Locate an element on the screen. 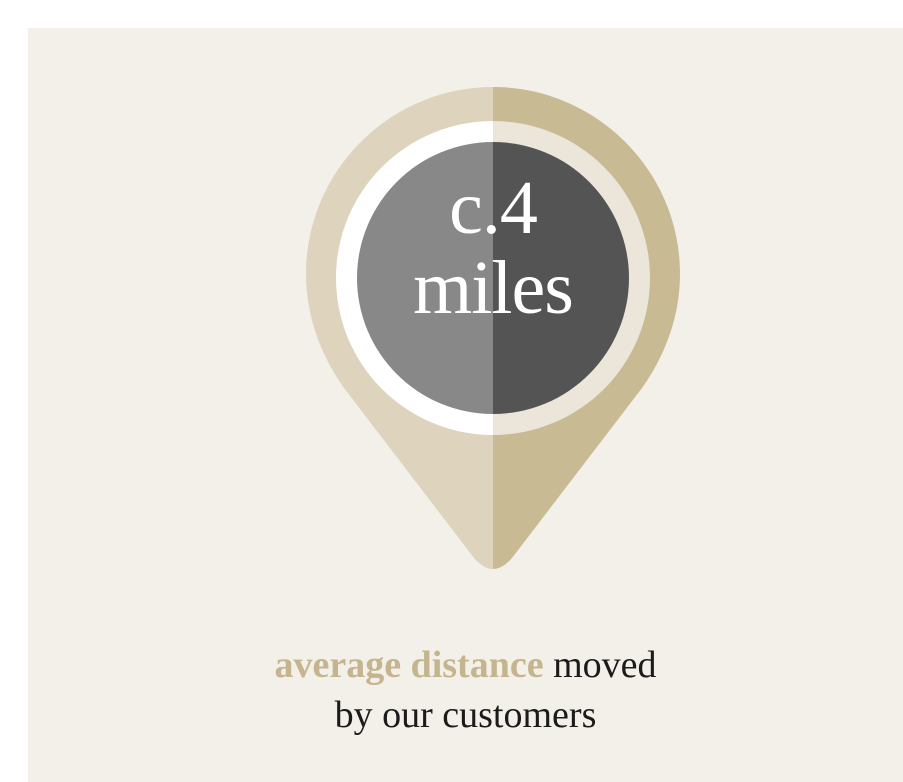  caption: average distance moved by our customers is located at coordinates (465, 690).